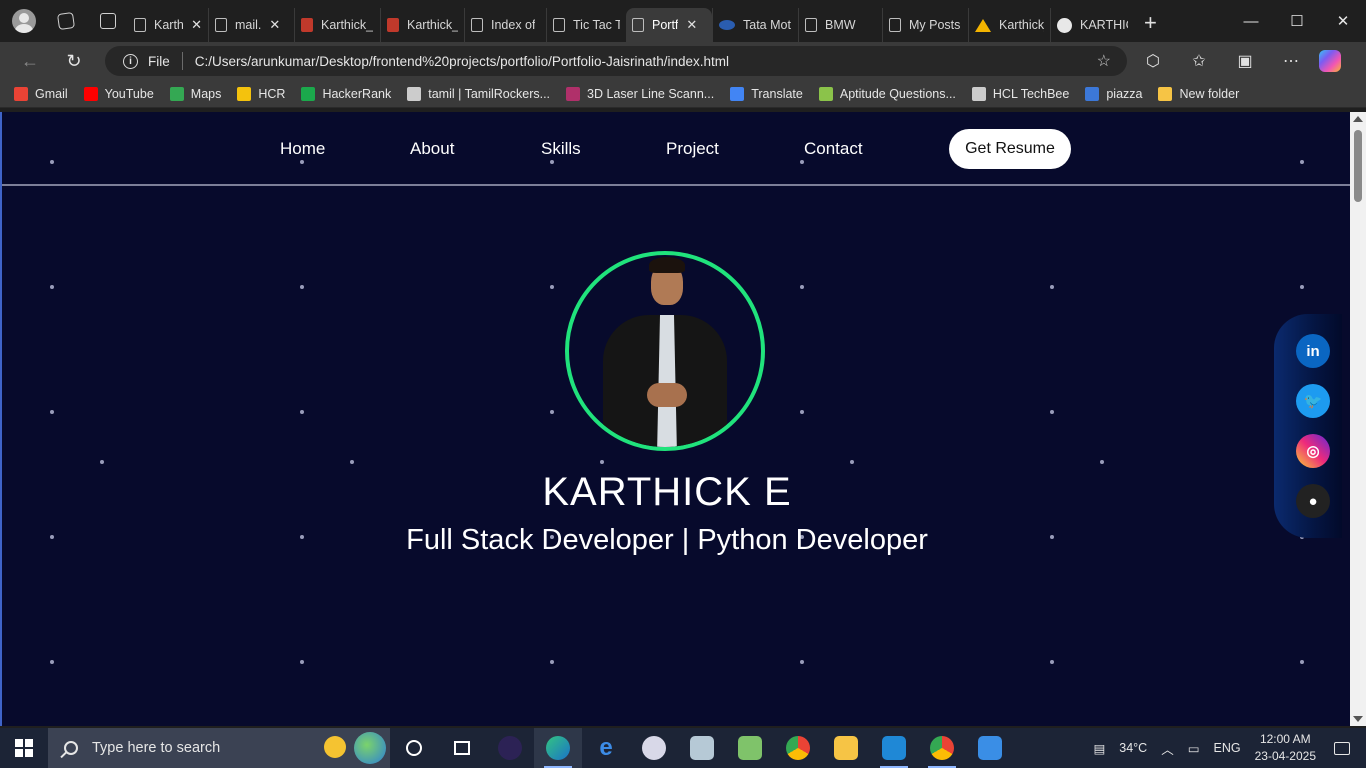 The image size is (1366, 768). I want to click on browser-tab: My Posts, so click(925, 25).